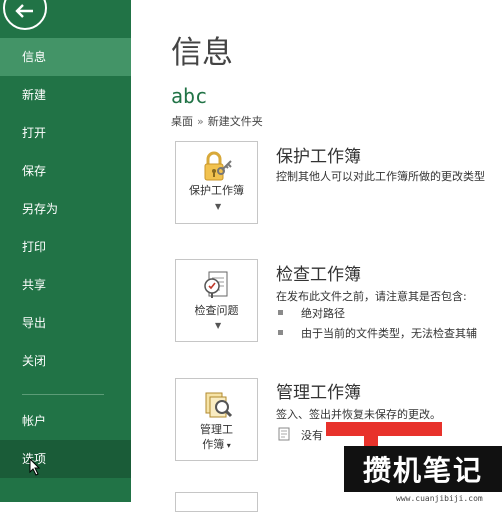 The width and height of the screenshot is (503, 512). Describe the element at coordinates (189, 96) in the screenshot. I see `file-name: abc` at that location.